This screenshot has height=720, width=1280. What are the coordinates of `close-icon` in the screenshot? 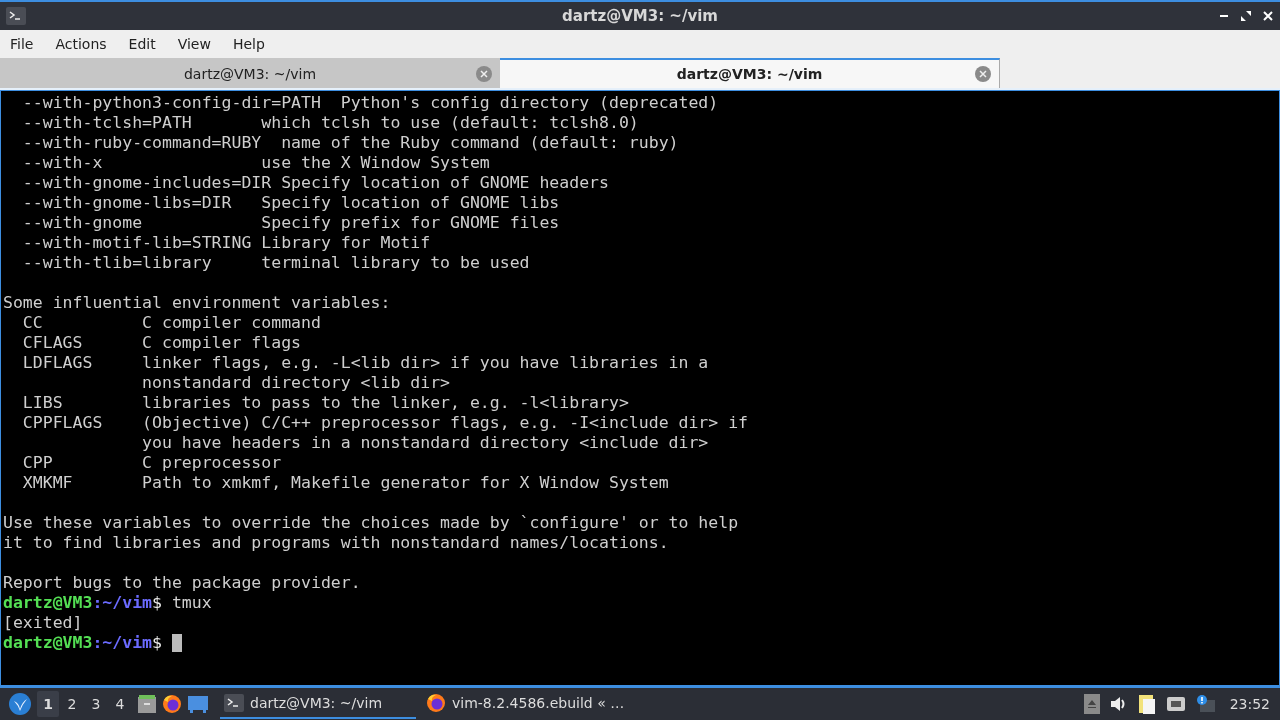 It's located at (1268, 16).